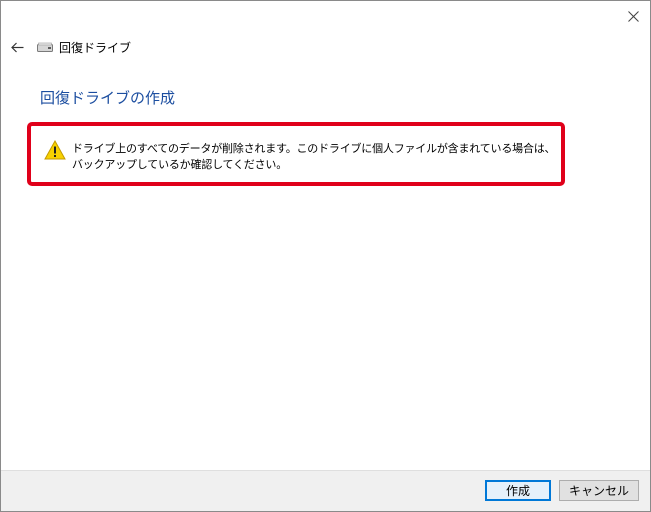  I want to click on page-heading: 回復ドライブの作成, so click(108, 98).